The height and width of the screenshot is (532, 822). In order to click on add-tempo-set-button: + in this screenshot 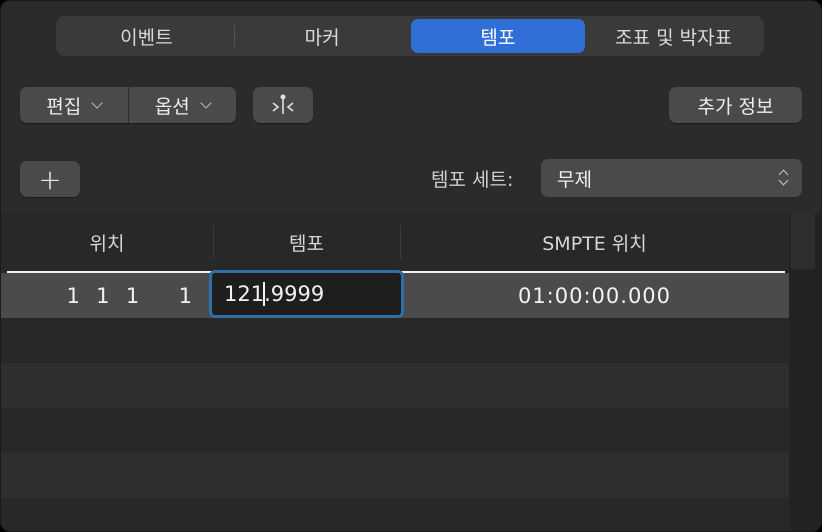, I will do `click(50, 179)`.